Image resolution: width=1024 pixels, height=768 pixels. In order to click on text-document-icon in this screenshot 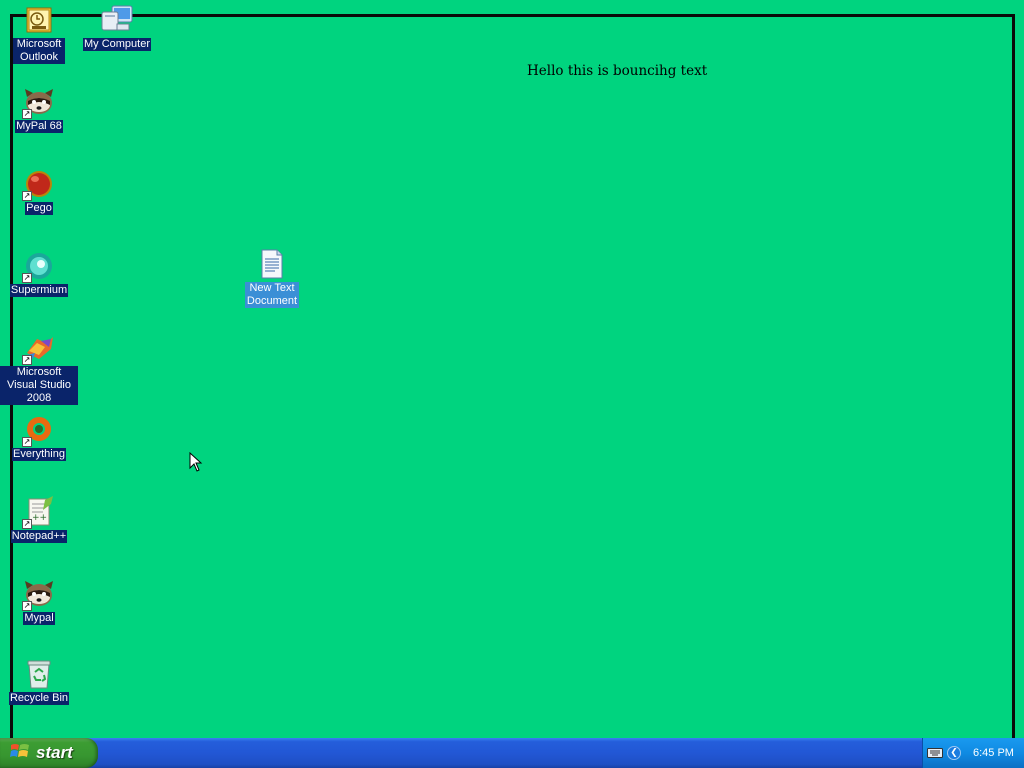, I will do `click(272, 264)`.